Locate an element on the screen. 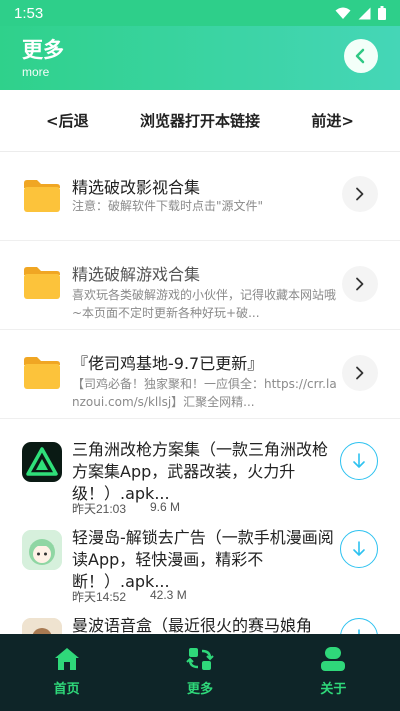 This screenshot has height=711, width=400. list-item: 精选破改影视合集 注意：破解软件下载时点击"源文件" is located at coordinates (200, 196).